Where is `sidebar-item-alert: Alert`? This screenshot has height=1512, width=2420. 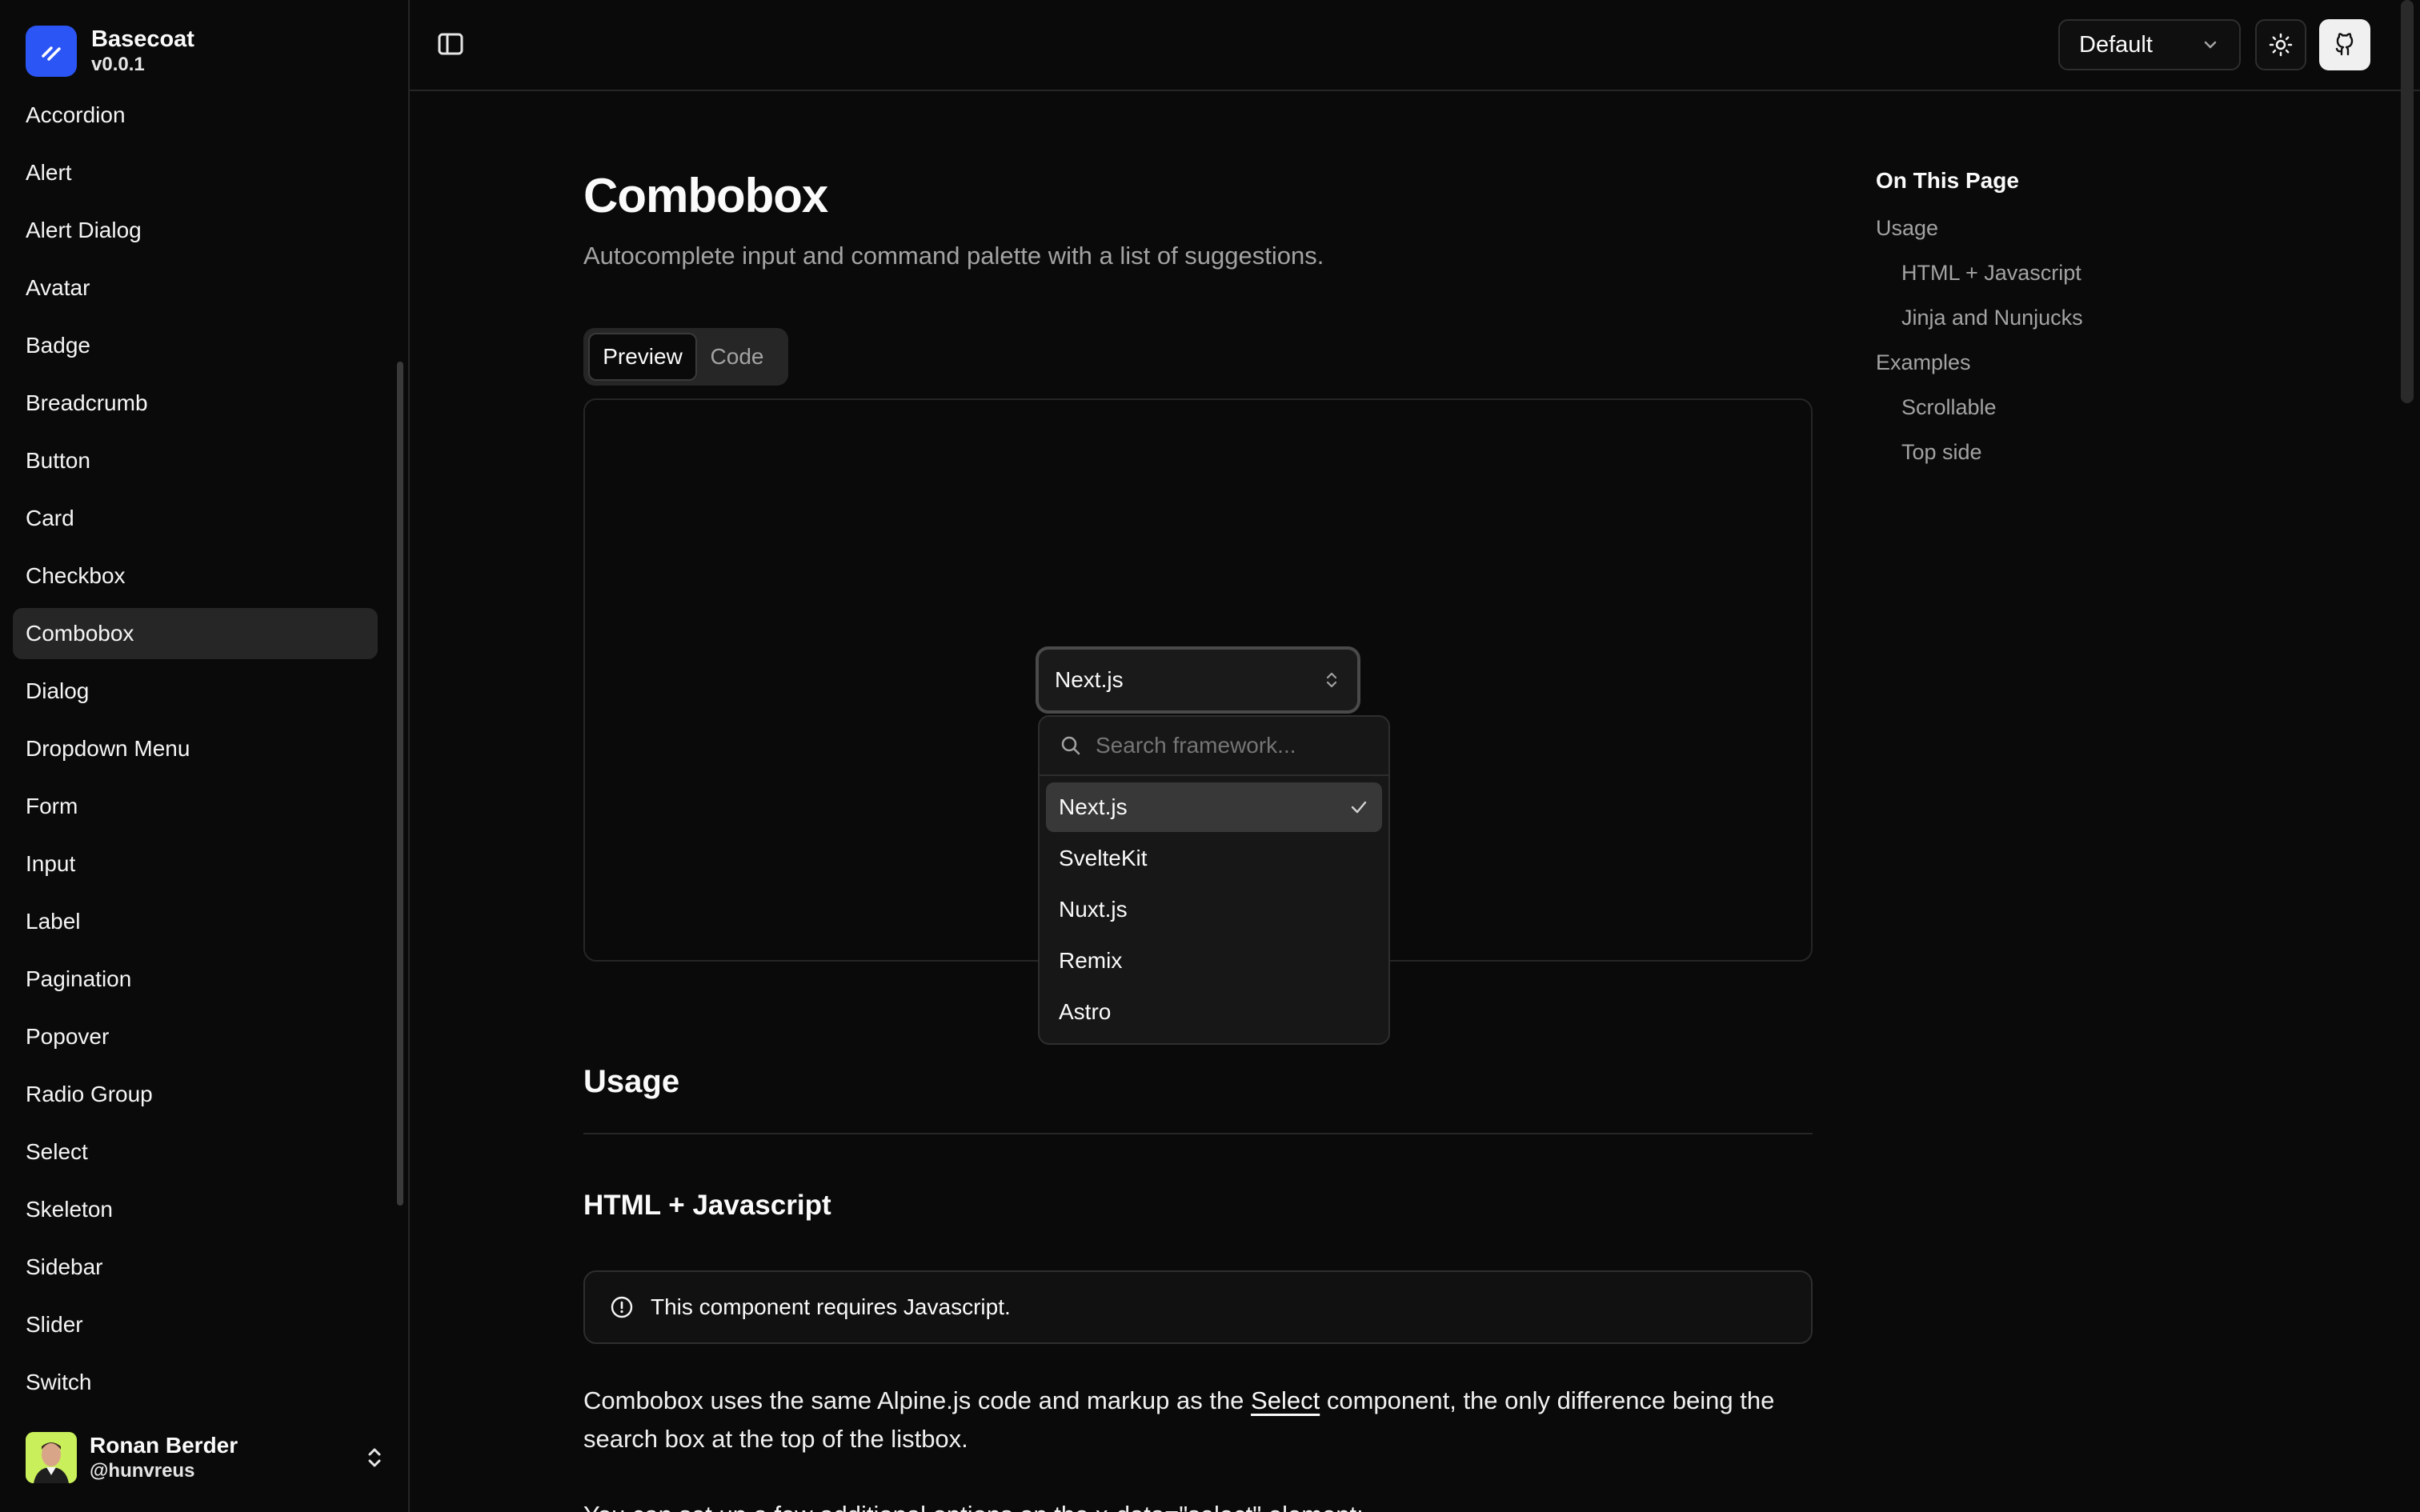
sidebar-item-alert: Alert is located at coordinates (195, 172).